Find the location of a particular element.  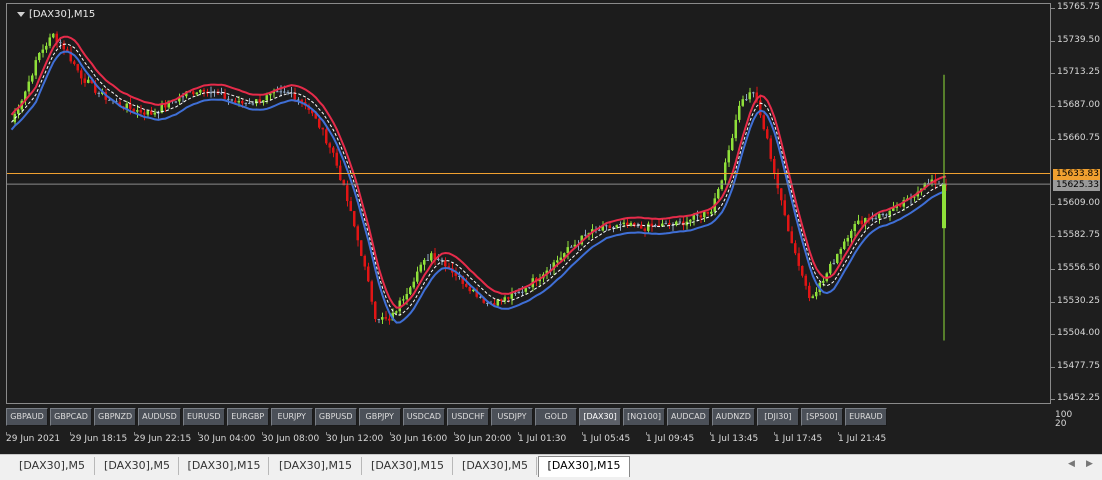

chart-menu-triangle-icon is located at coordinates (21, 14).